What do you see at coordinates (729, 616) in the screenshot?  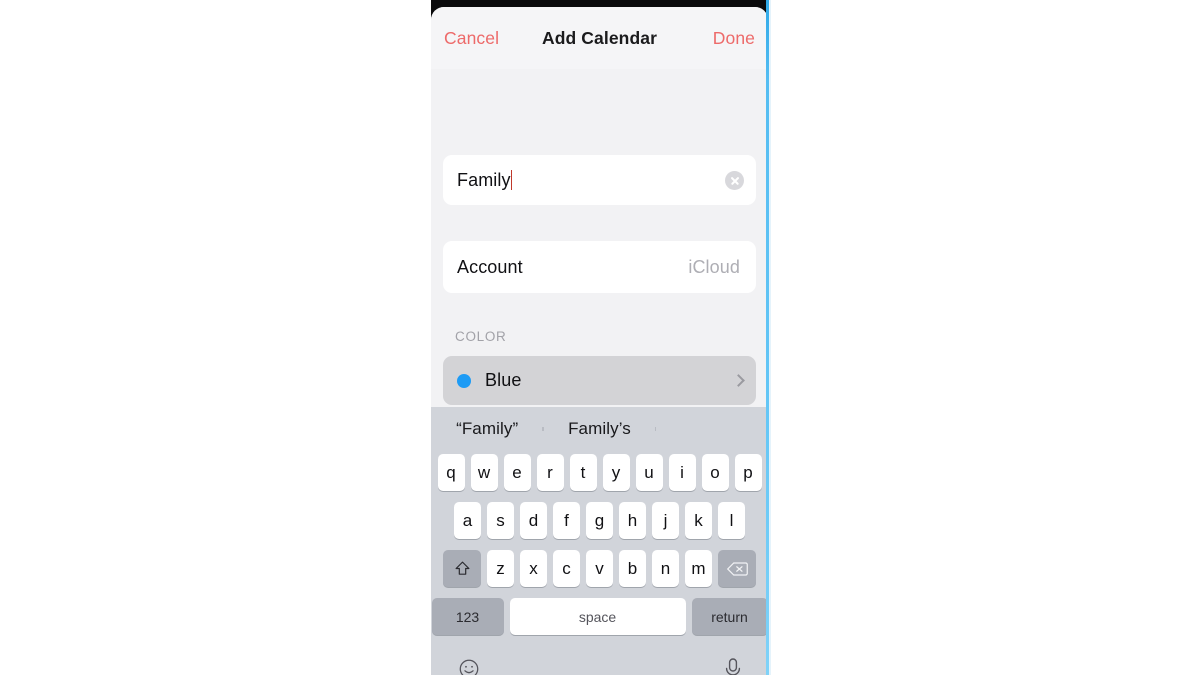 I see `return-key: return` at bounding box center [729, 616].